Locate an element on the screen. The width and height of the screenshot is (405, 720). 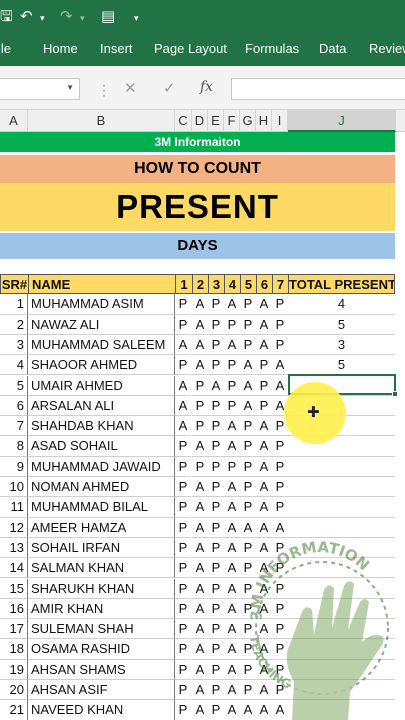
brand-banner: 3M Informaiton is located at coordinates (197, 142).